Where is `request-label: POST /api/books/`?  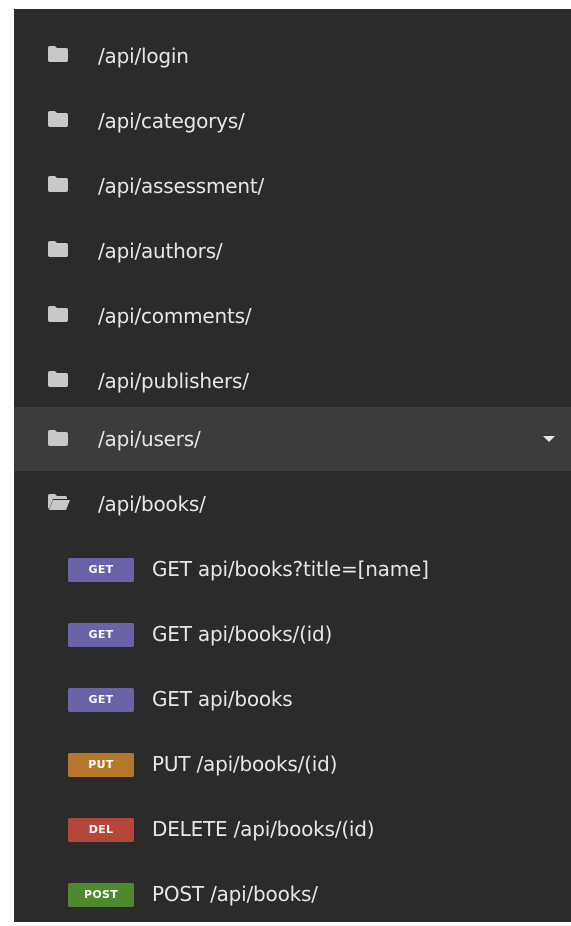 request-label: POST /api/books/ is located at coordinates (235, 894).